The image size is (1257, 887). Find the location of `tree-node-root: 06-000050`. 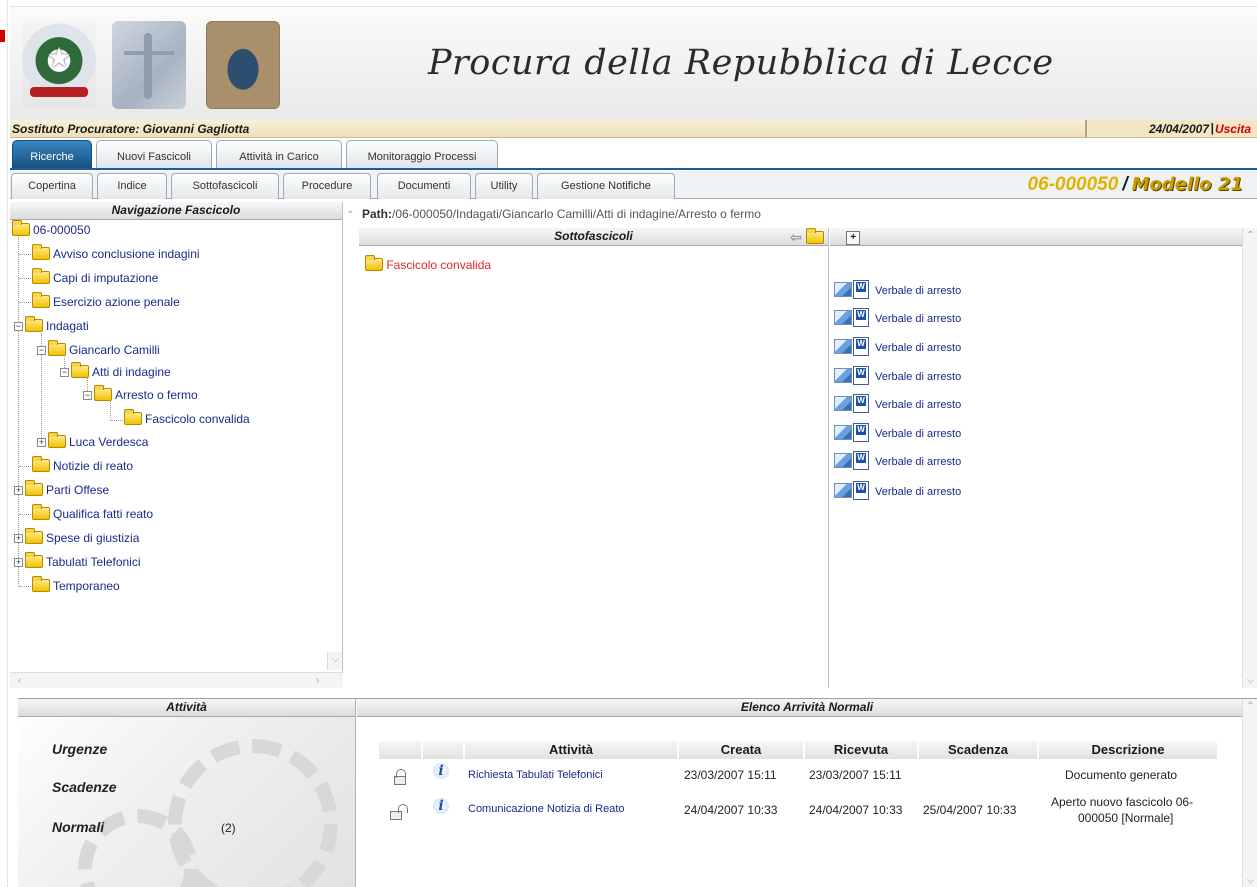

tree-node-root: 06-000050 is located at coordinates (51, 230).